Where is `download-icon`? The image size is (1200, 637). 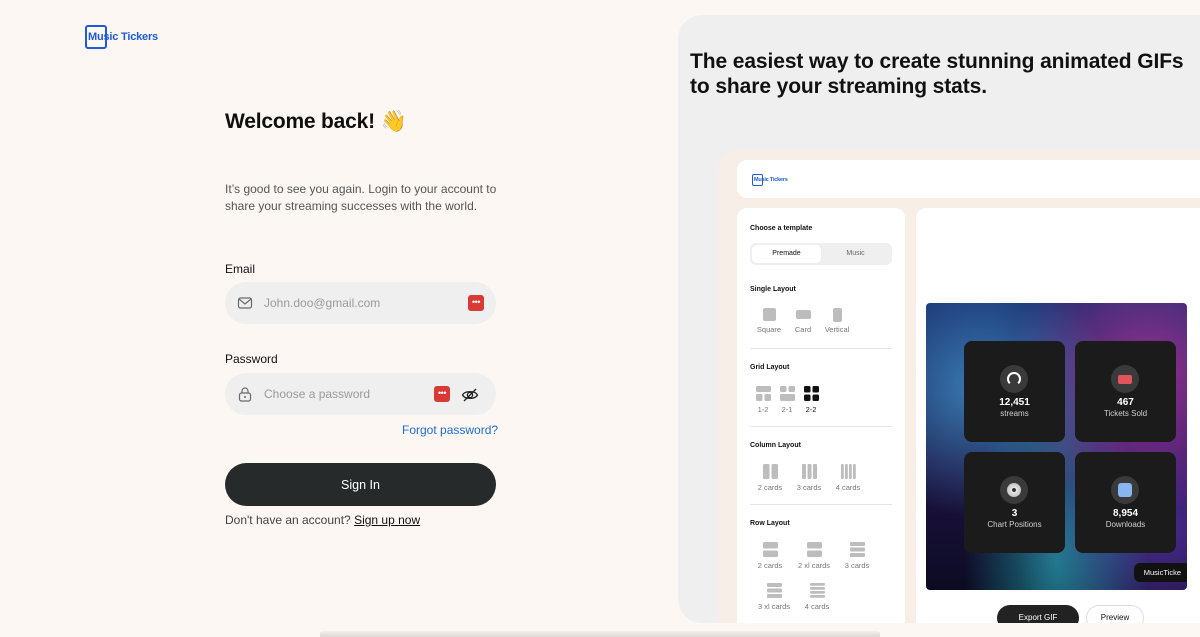
download-icon is located at coordinates (1125, 490).